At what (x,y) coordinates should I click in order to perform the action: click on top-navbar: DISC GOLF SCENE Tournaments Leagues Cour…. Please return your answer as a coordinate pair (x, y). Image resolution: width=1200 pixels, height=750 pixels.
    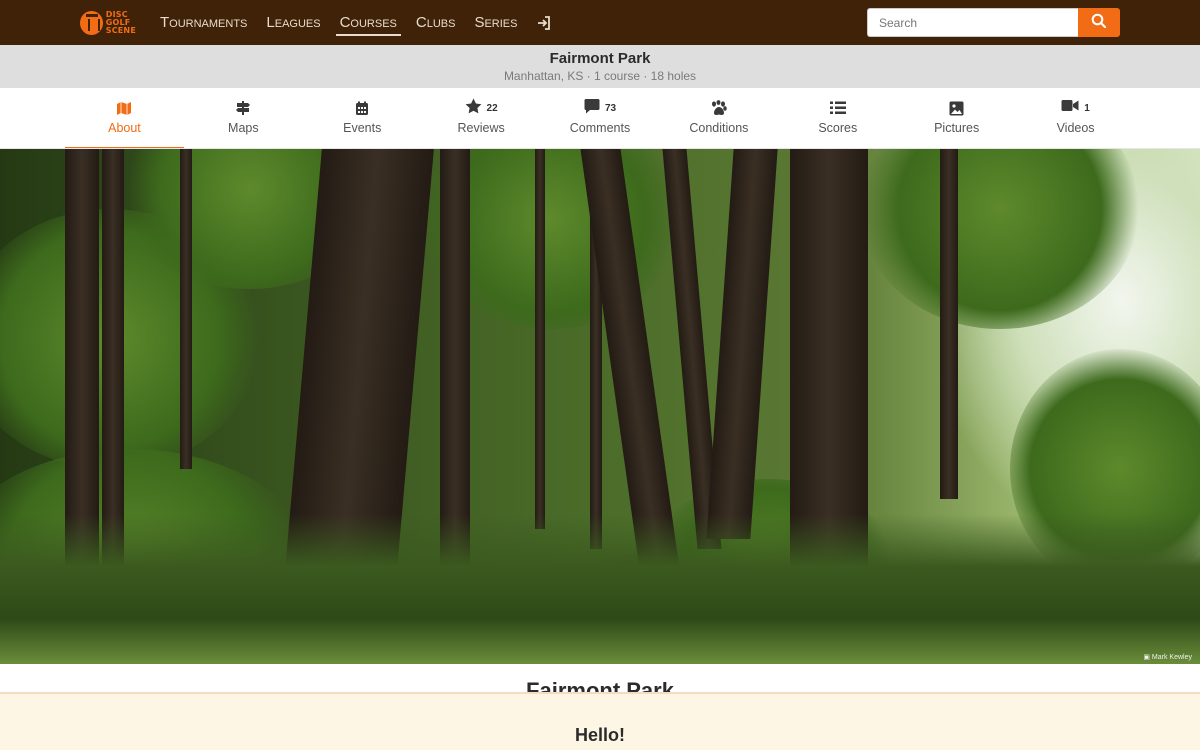
    Looking at the image, I should click on (600, 22).